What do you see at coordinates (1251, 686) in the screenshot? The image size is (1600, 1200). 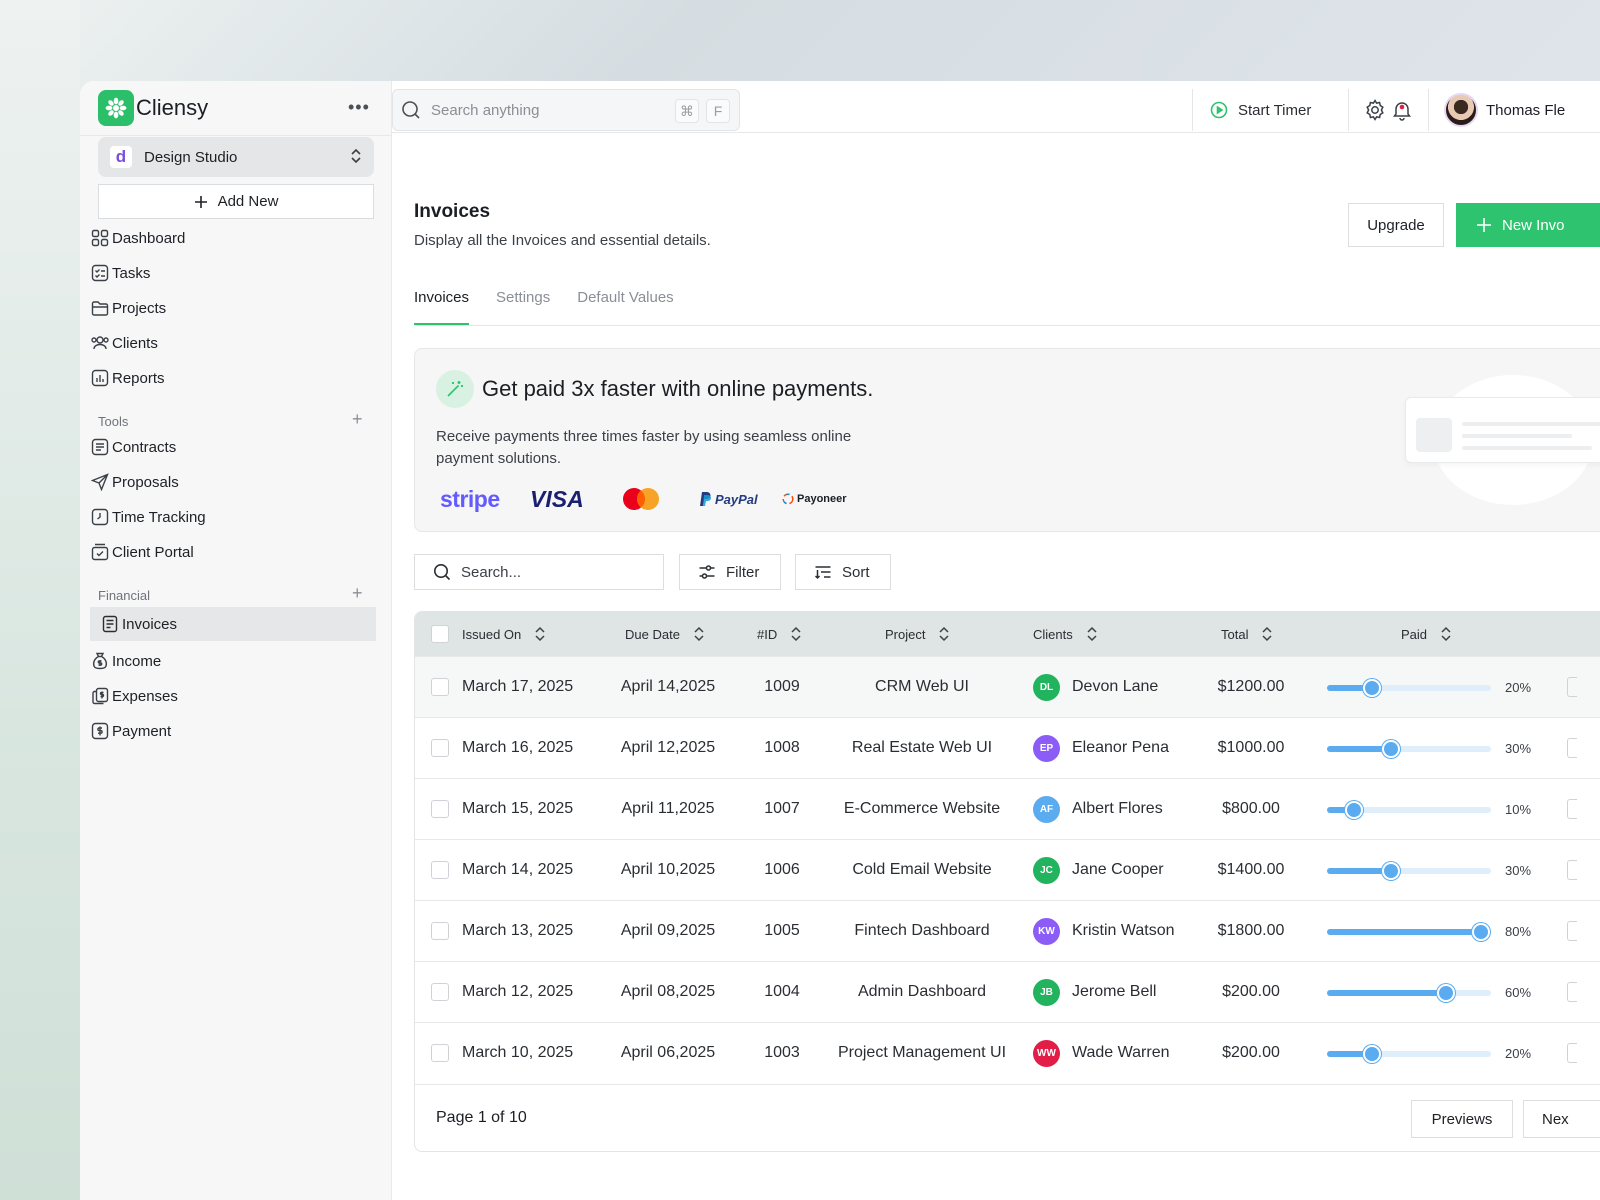 I see `cell-total: $1200.00` at bounding box center [1251, 686].